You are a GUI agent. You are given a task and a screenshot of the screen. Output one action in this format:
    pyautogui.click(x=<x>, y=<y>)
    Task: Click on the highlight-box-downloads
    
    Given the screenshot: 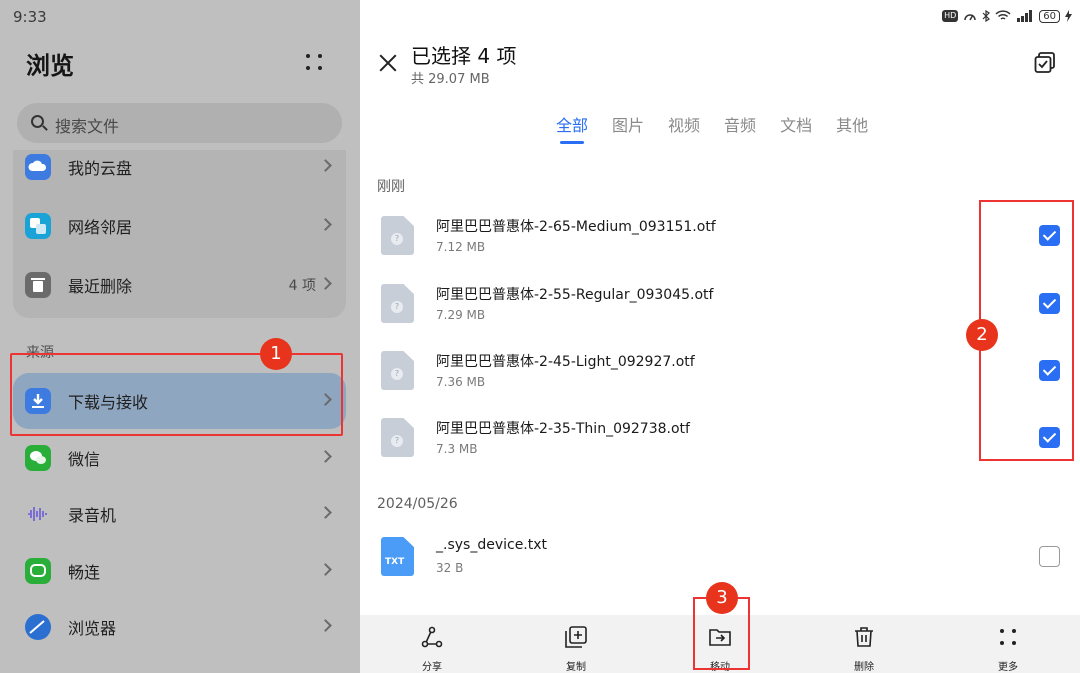 What is the action you would take?
    pyautogui.click(x=176, y=394)
    